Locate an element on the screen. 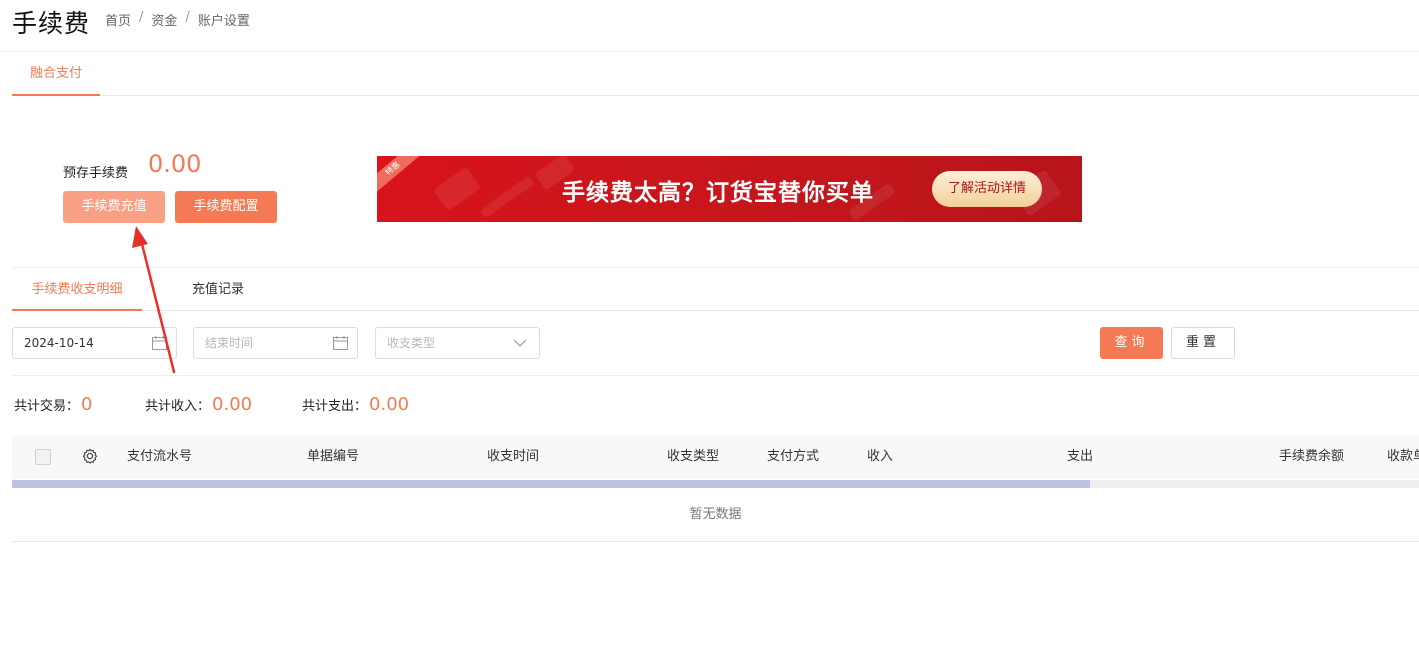 The width and height of the screenshot is (1419, 671). summary-income-label: 共计收入： is located at coordinates (178, 406).